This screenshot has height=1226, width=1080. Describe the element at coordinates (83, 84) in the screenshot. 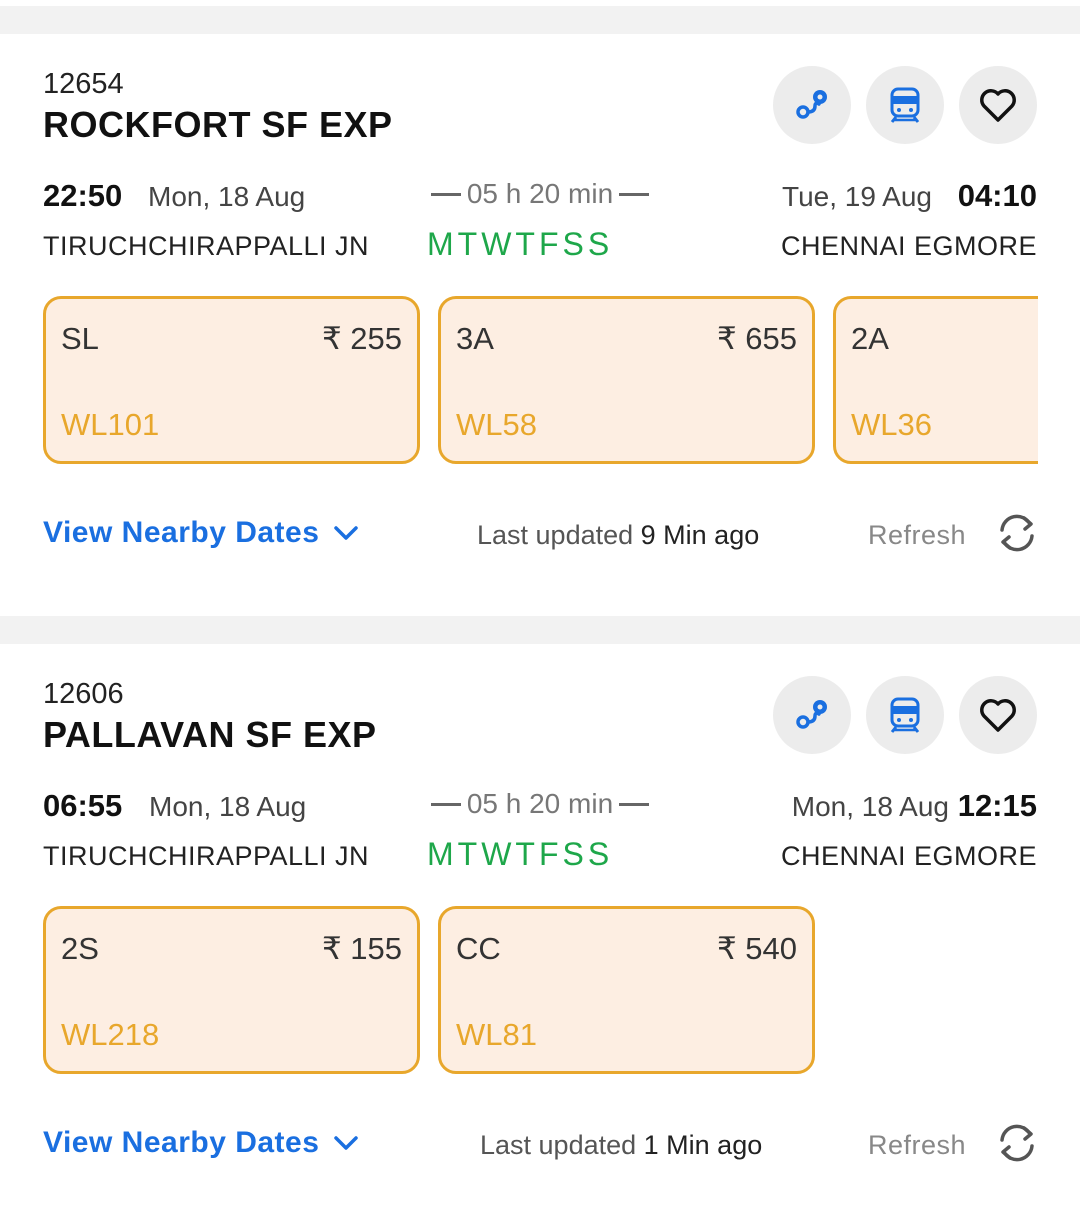

I see `train-number: 12654` at that location.